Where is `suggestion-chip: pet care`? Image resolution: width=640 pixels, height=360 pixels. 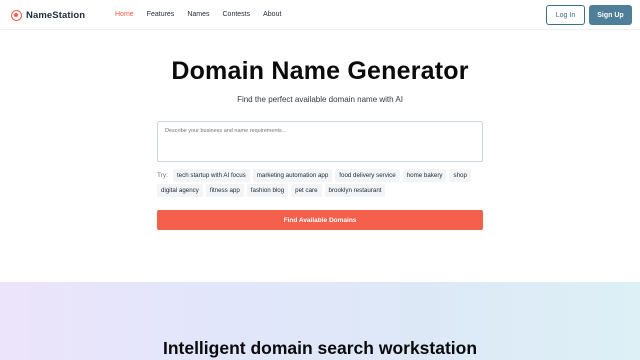 suggestion-chip: pet care is located at coordinates (306, 190).